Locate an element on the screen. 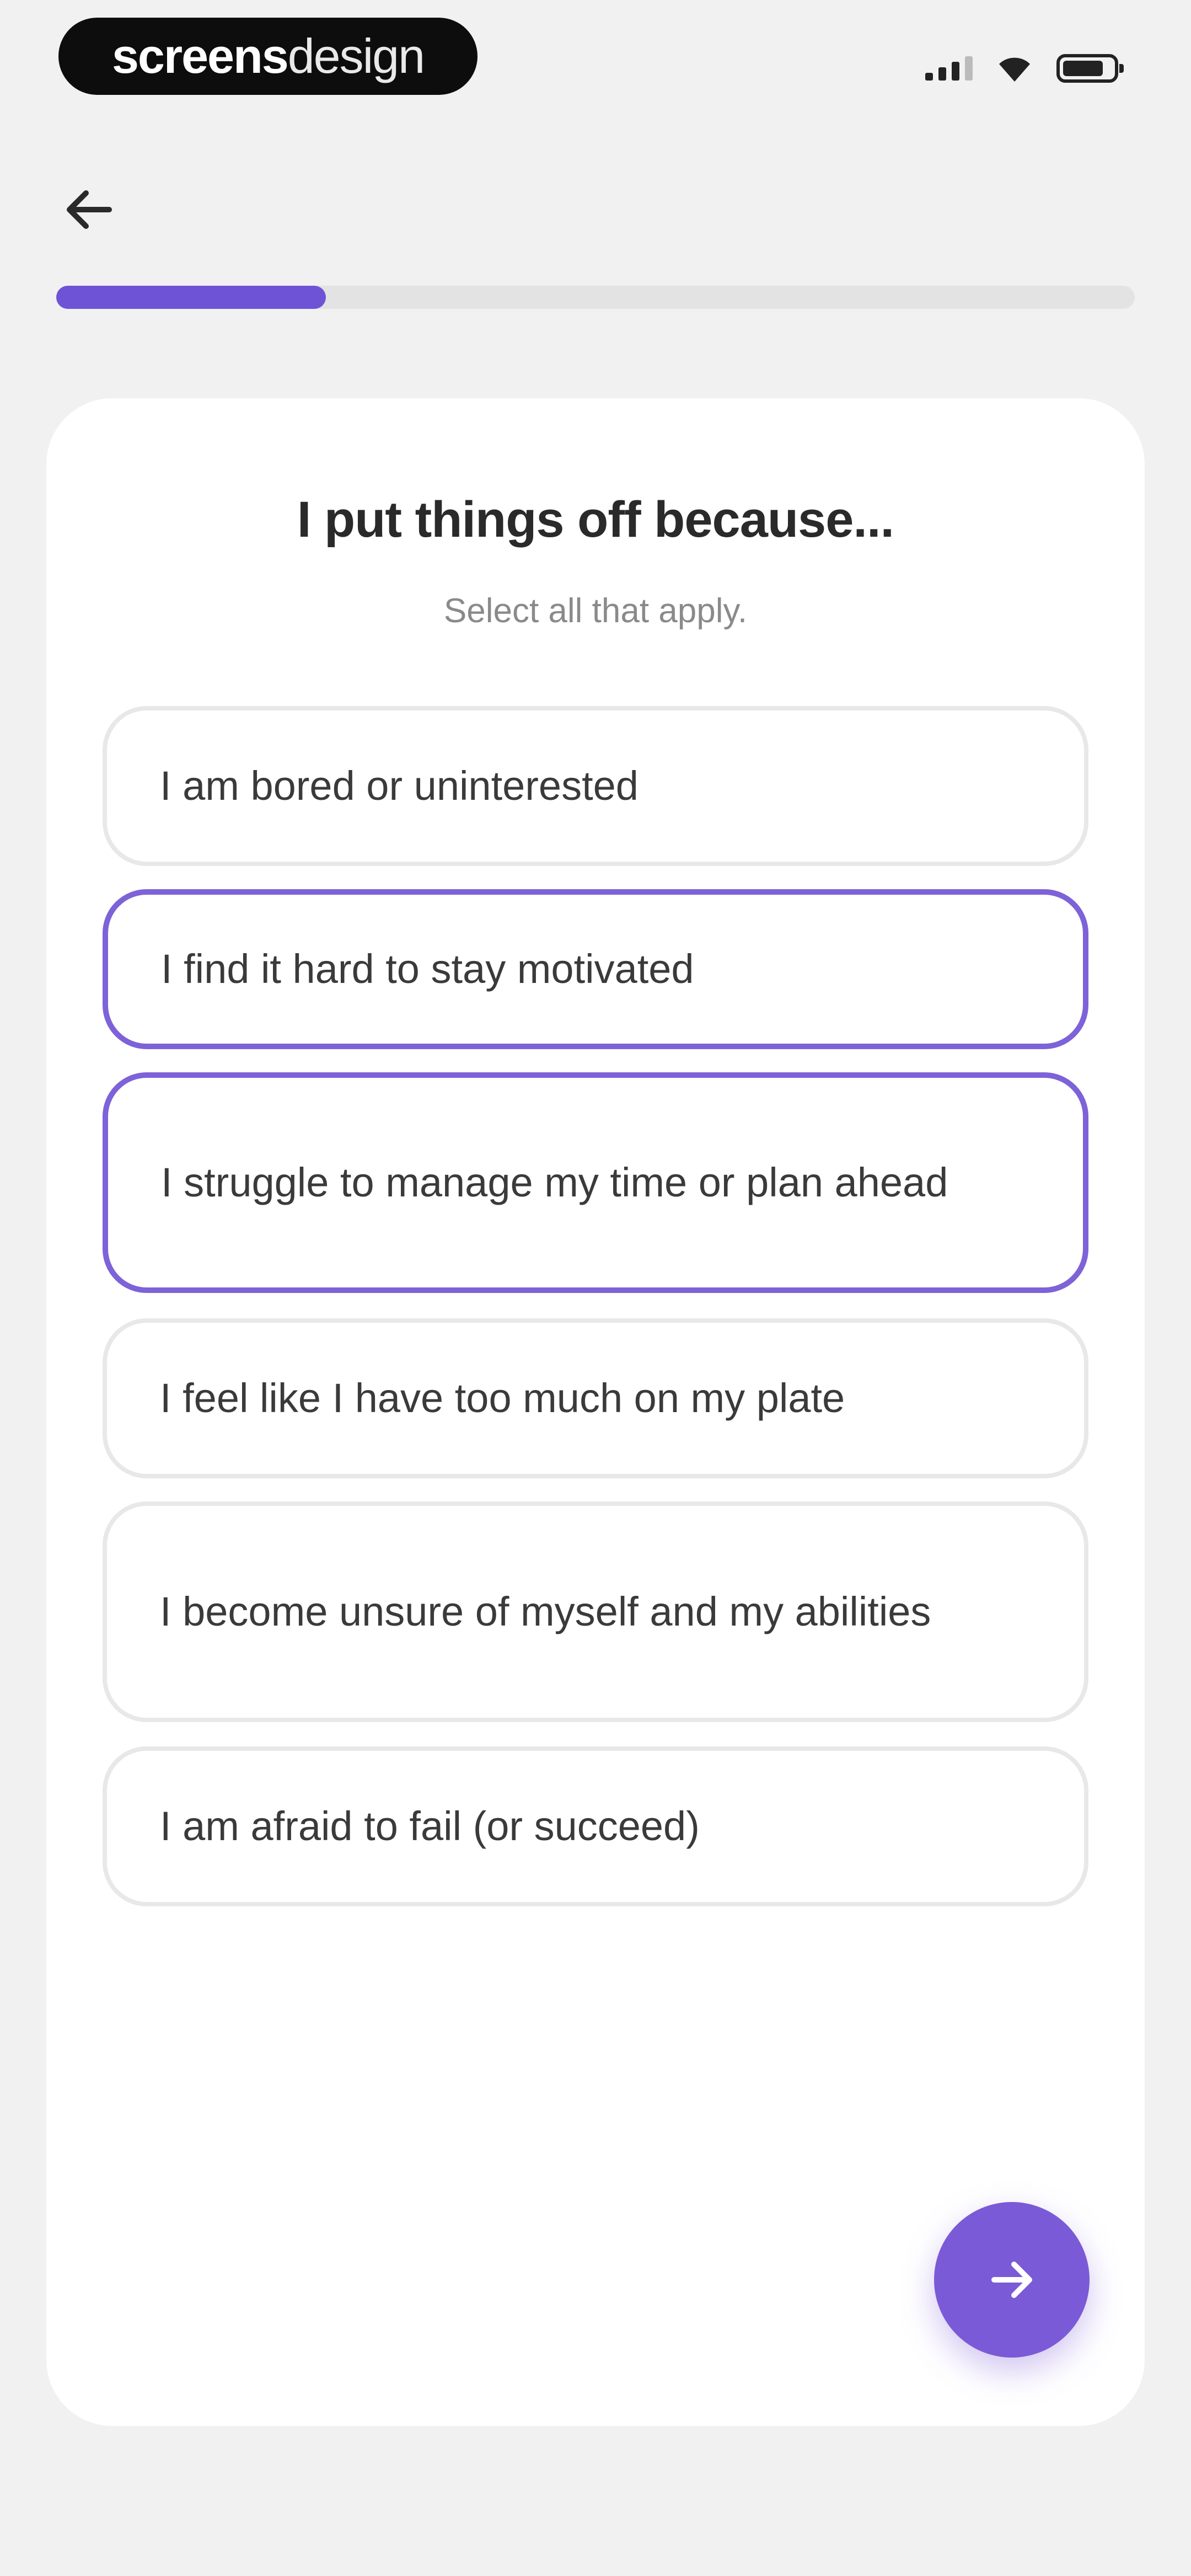  arrow-left-icon is located at coordinates (89, 209).